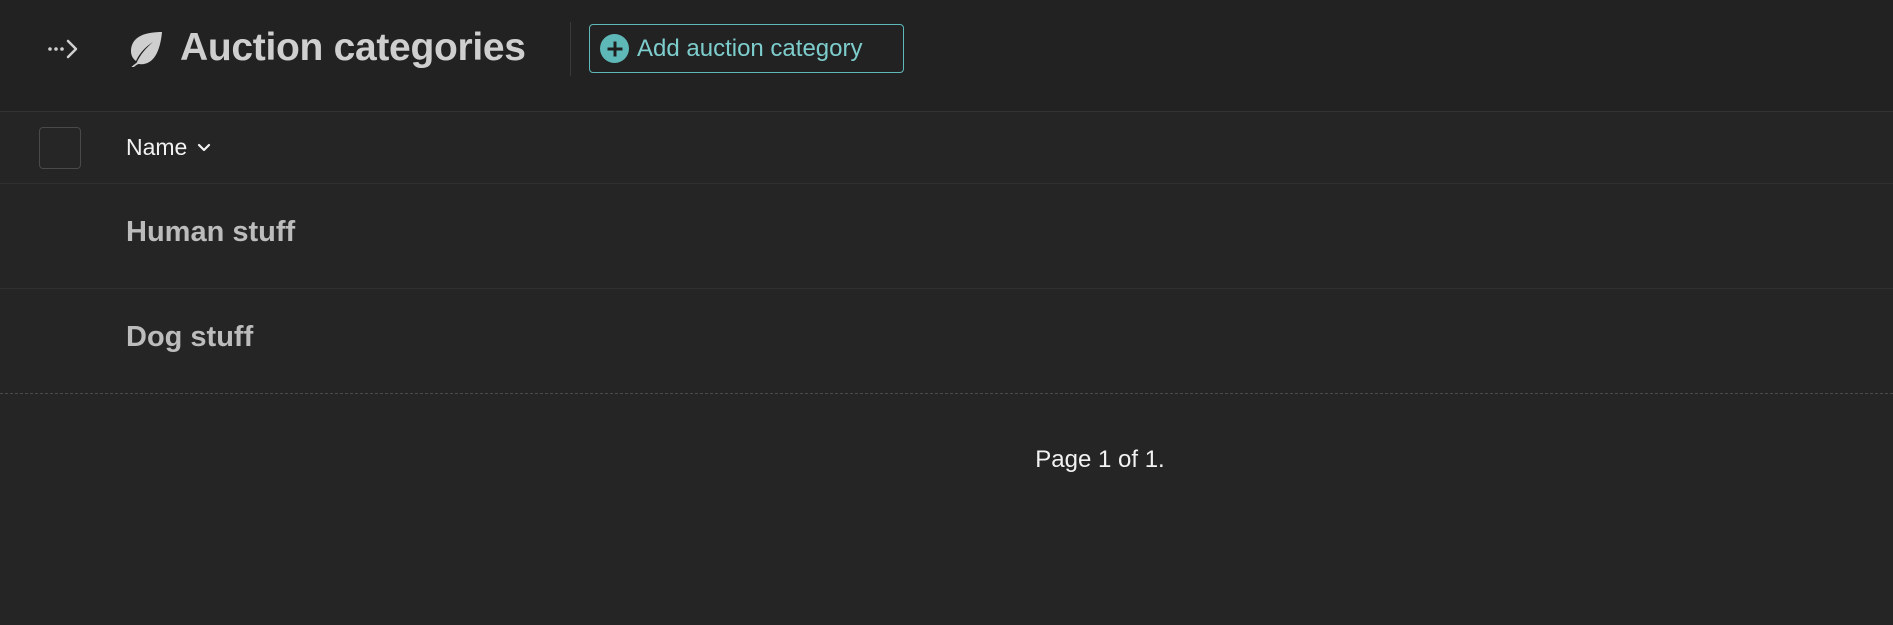 The image size is (1893, 625). What do you see at coordinates (946, 148) in the screenshot?
I see `table-header: Name` at bounding box center [946, 148].